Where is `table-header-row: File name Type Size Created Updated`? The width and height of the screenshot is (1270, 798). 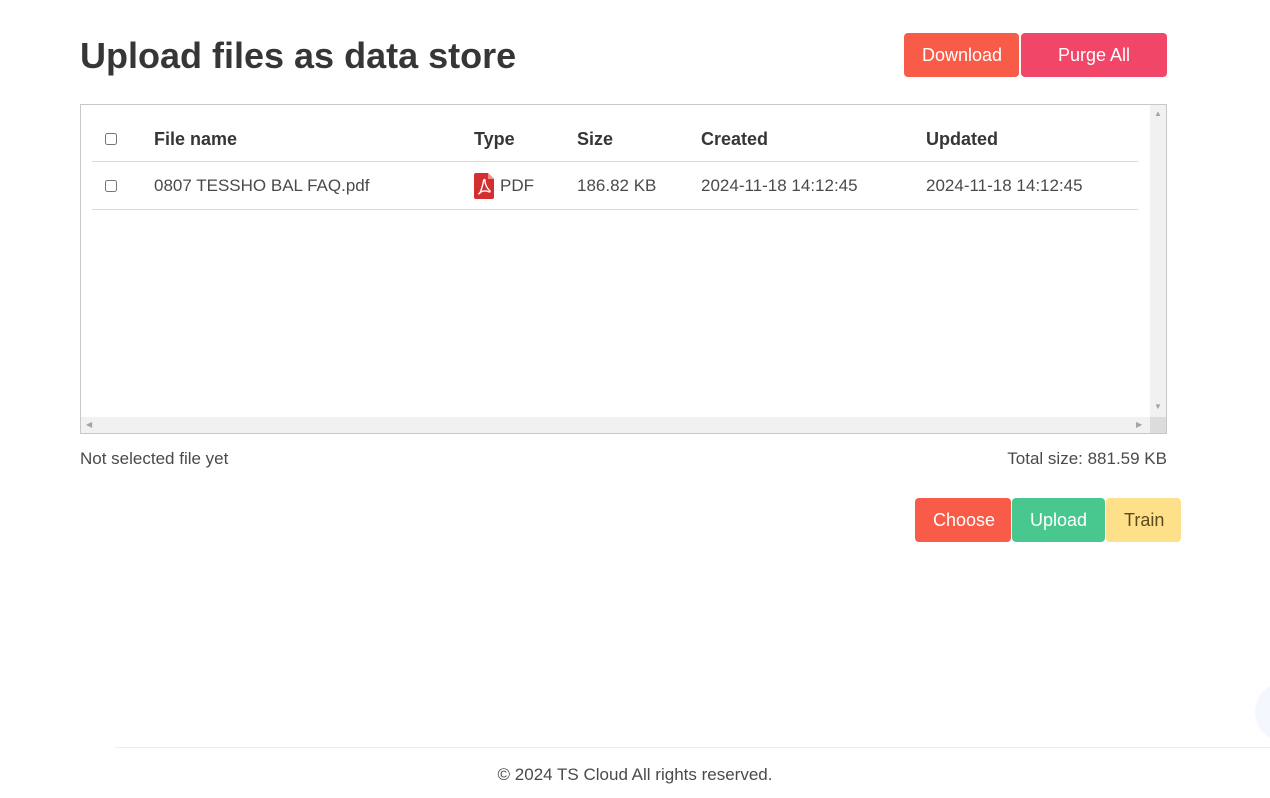 table-header-row: File name Type Size Created Updated is located at coordinates (615, 139).